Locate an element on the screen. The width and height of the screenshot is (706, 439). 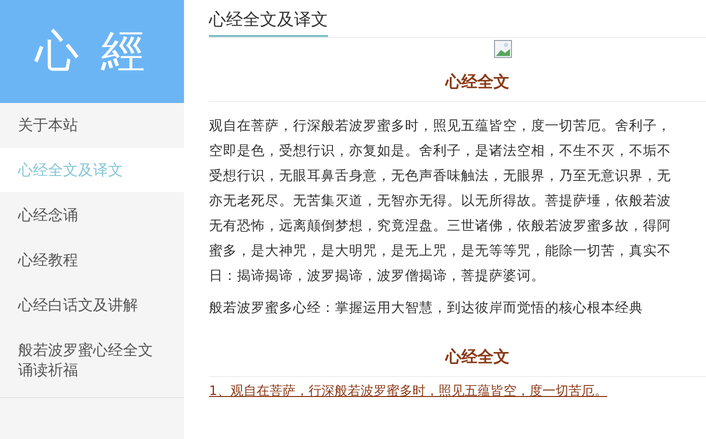
verse-link: 1、观自在菩萨，行深般若波罗蜜多时，照见五蕴皆空，度一切苦厄。 is located at coordinates (457, 392).